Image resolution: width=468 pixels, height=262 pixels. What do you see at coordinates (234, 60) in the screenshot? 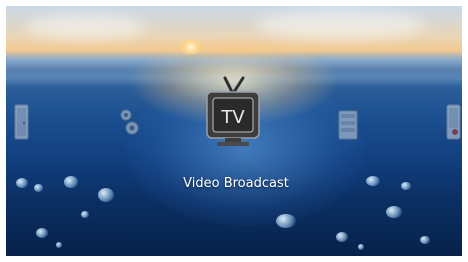
I see `water-surface` at bounding box center [234, 60].